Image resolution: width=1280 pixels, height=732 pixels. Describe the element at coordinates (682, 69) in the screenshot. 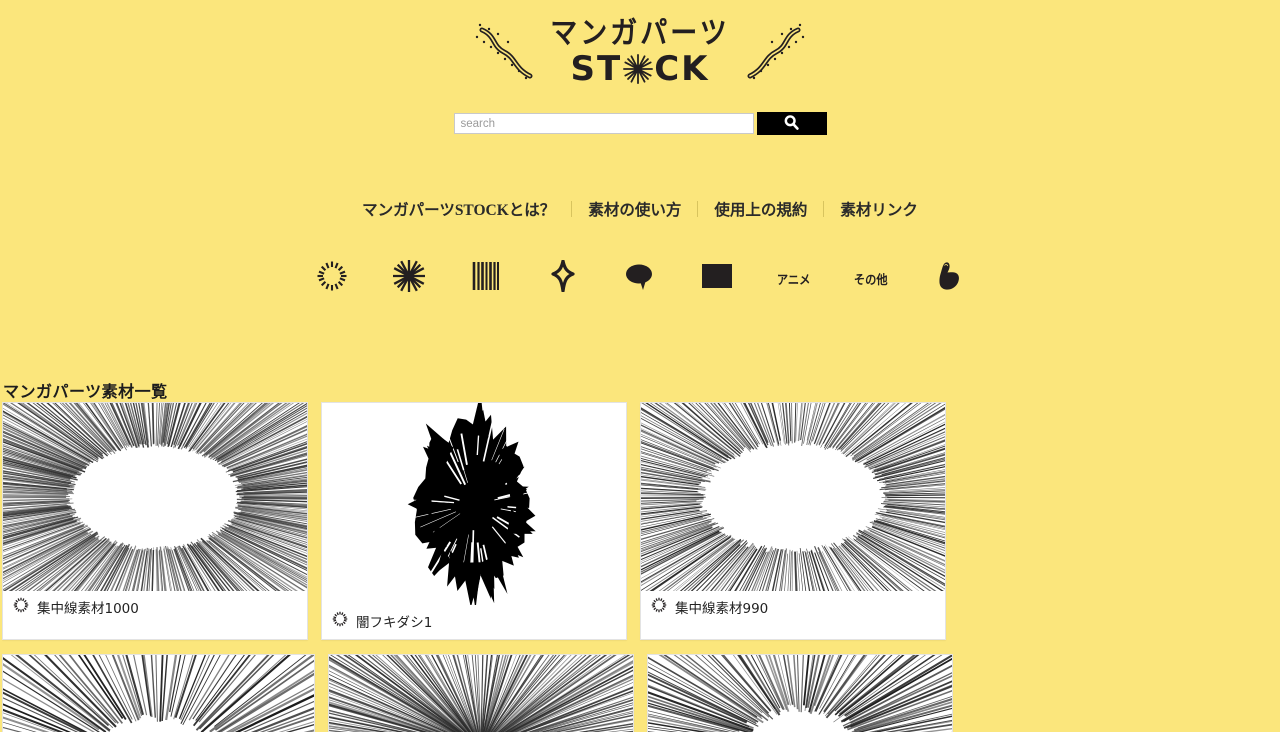

I see `logo-ck-text: CK` at that location.